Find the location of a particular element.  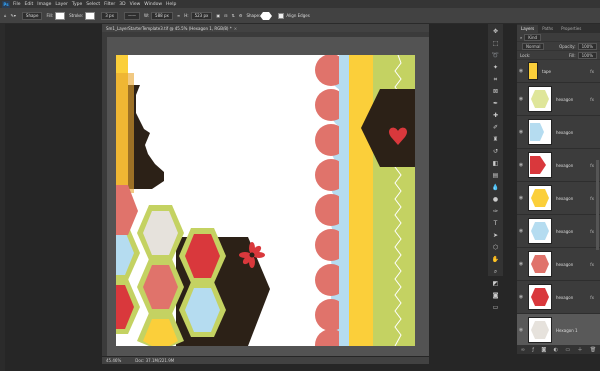

history-brush-icon: ↺ is located at coordinates (495, 151).